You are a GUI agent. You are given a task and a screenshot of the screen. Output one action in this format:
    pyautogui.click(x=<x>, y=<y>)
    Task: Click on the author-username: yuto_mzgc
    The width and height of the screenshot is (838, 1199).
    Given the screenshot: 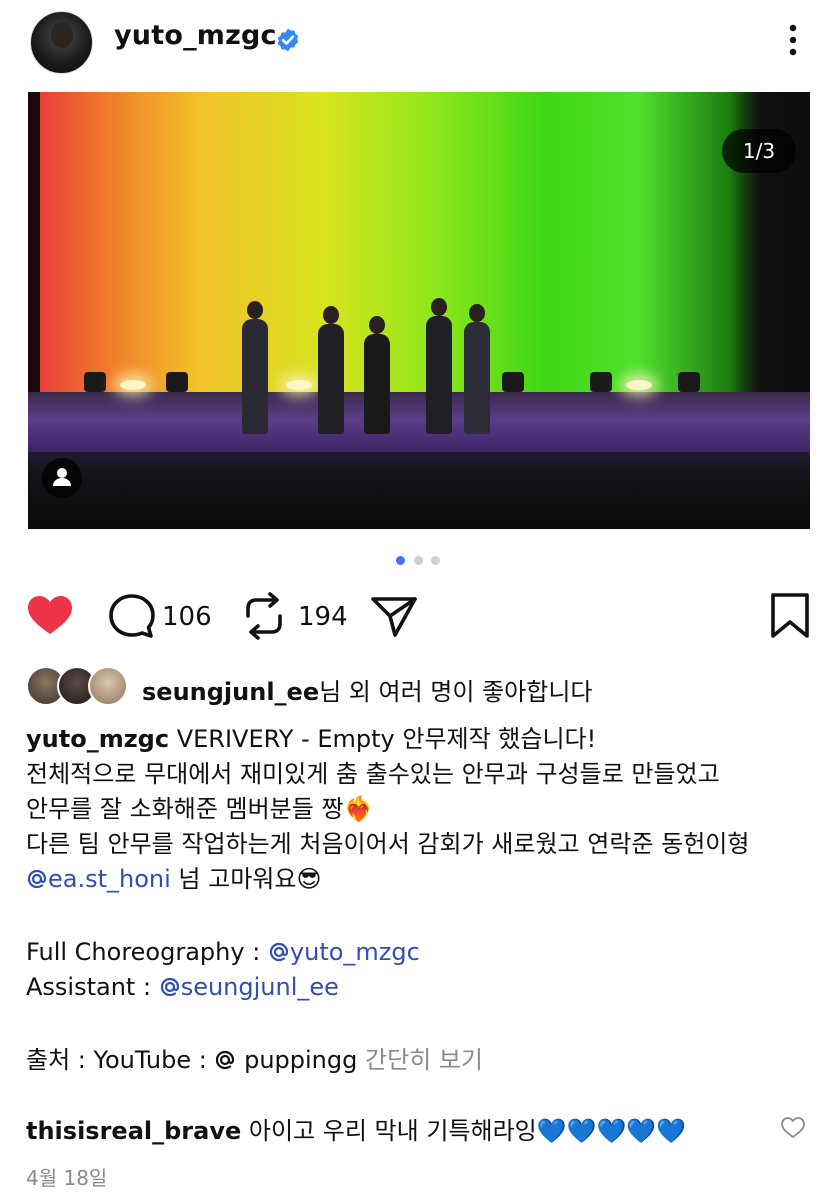 What is the action you would take?
    pyautogui.click(x=195, y=35)
    